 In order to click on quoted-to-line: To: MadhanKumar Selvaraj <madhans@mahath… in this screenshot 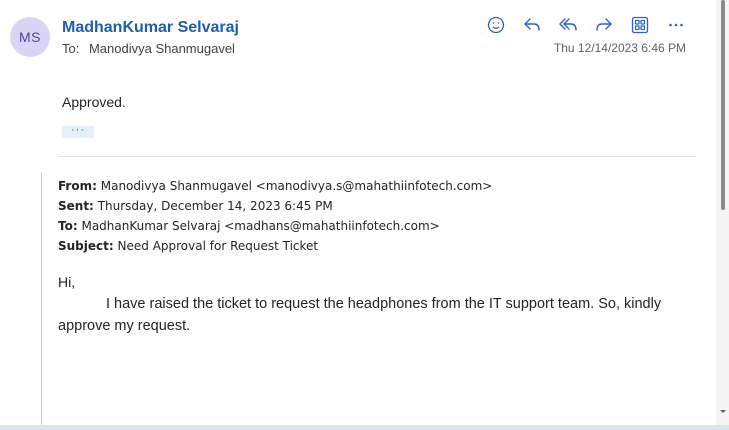, I will do `click(275, 226)`.